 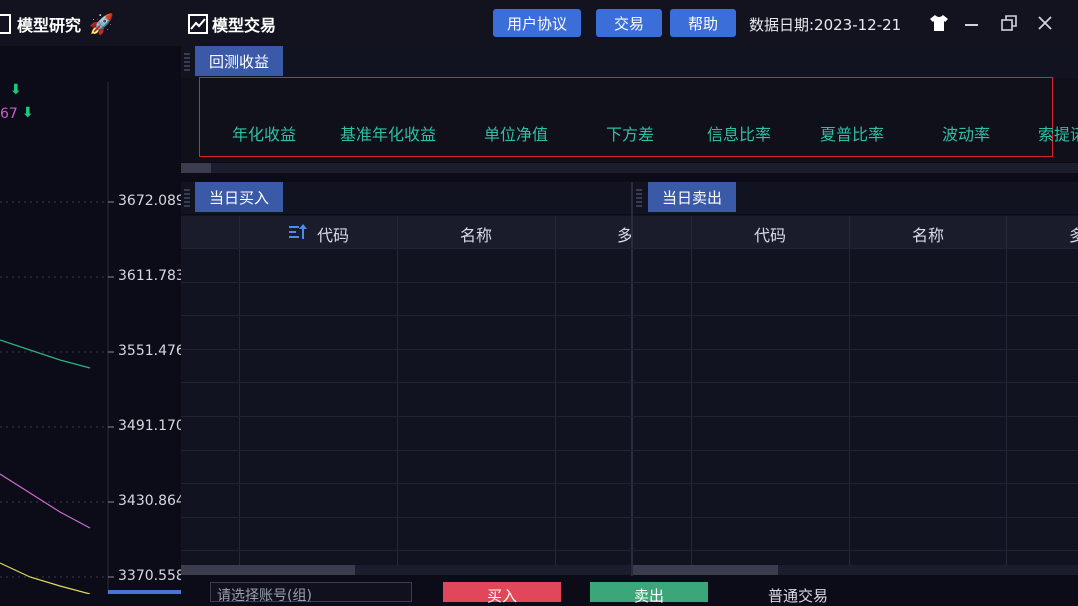 I want to click on y-axis-label: 3430.864, so click(x=149, y=501).